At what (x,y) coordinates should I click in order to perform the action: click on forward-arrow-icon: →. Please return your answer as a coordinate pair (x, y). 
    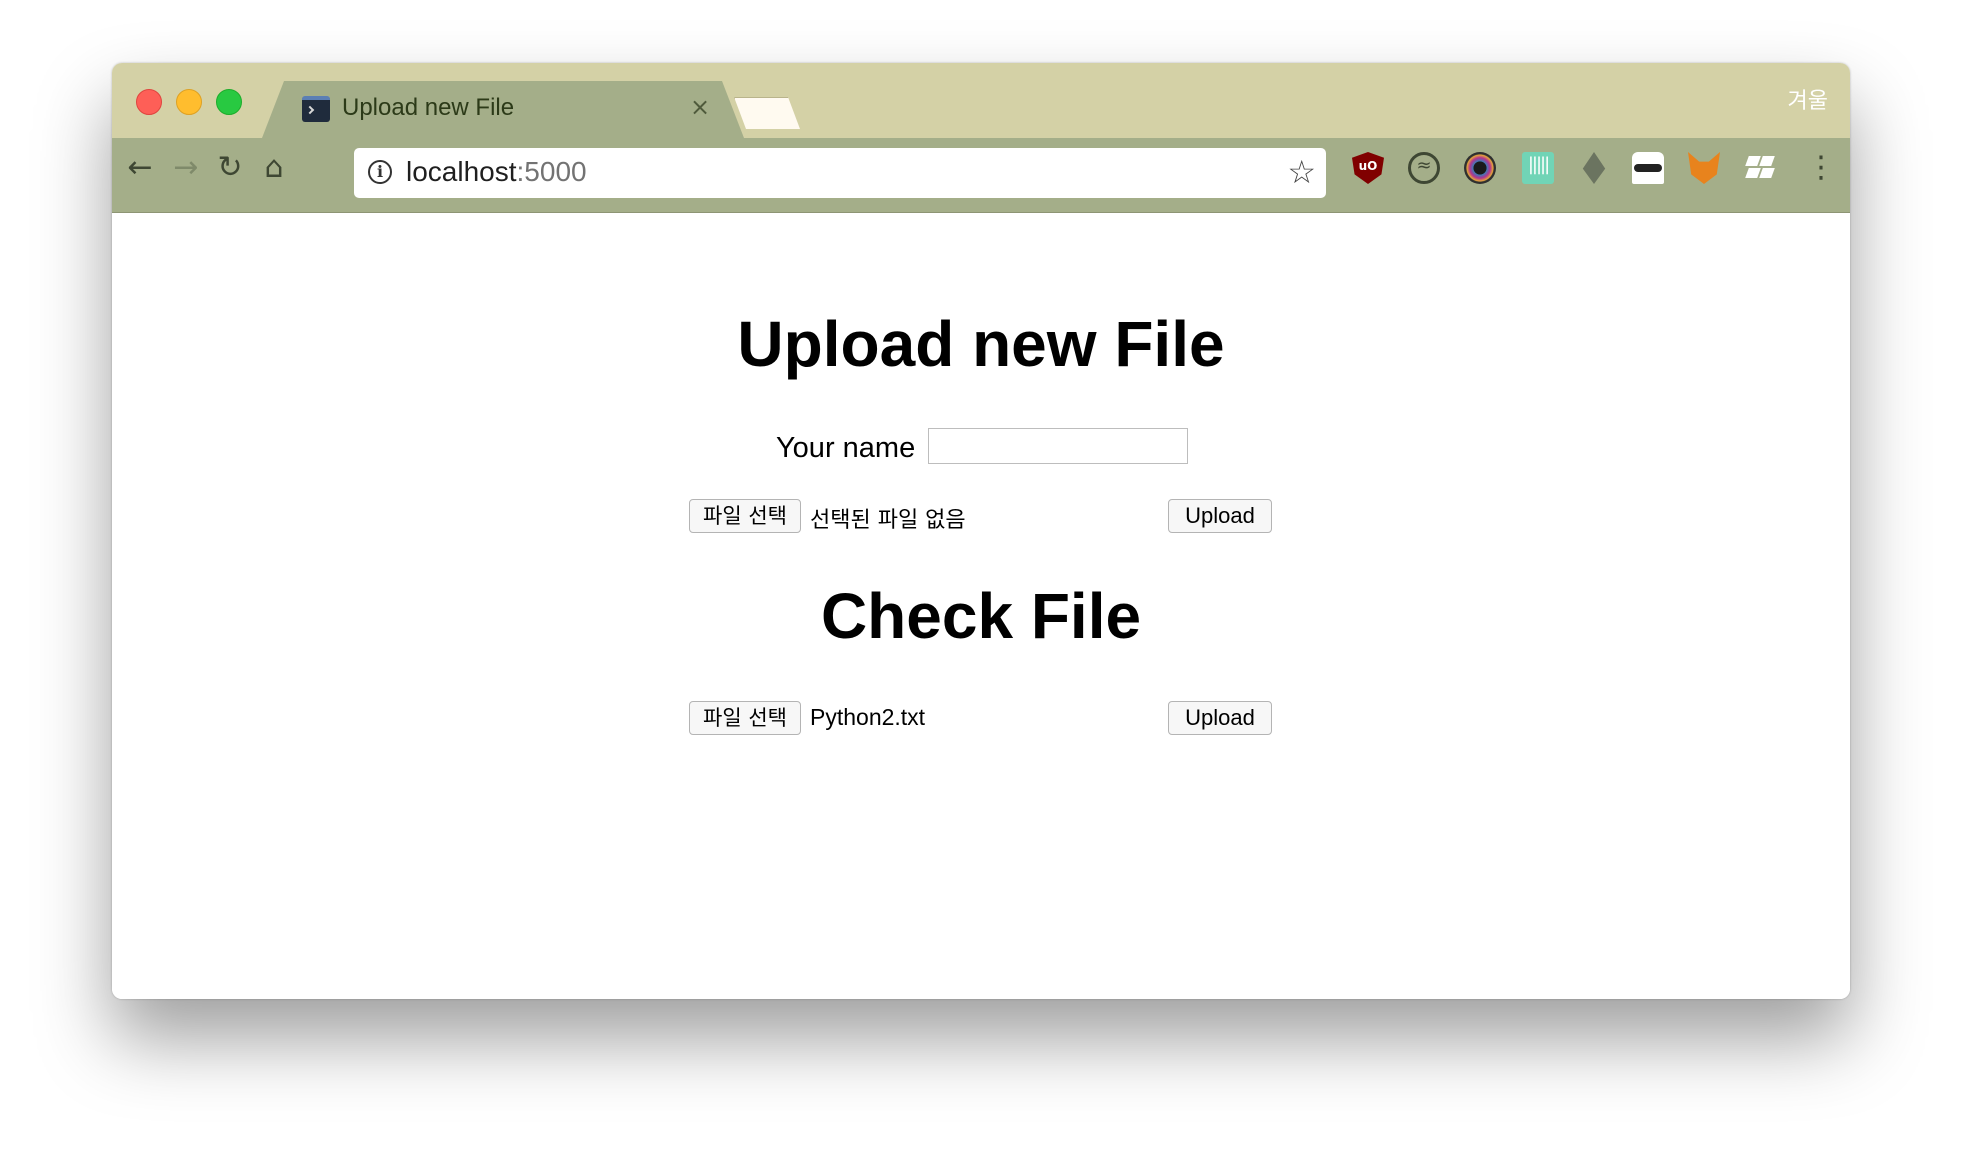
    Looking at the image, I should click on (186, 168).